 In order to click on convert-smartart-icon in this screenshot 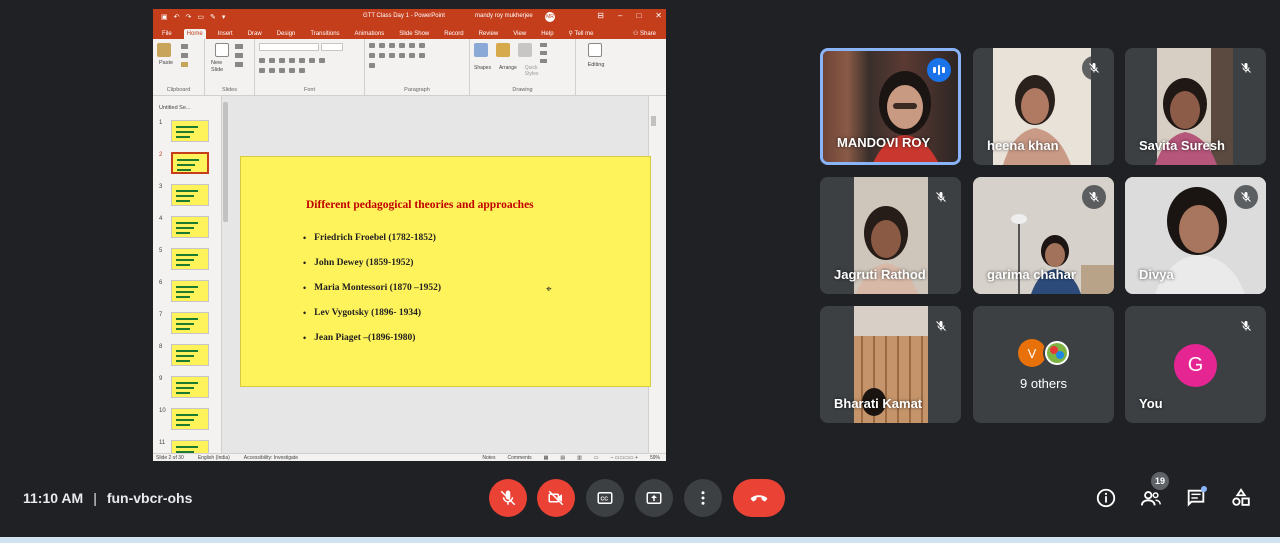, I will do `click(372, 65)`.